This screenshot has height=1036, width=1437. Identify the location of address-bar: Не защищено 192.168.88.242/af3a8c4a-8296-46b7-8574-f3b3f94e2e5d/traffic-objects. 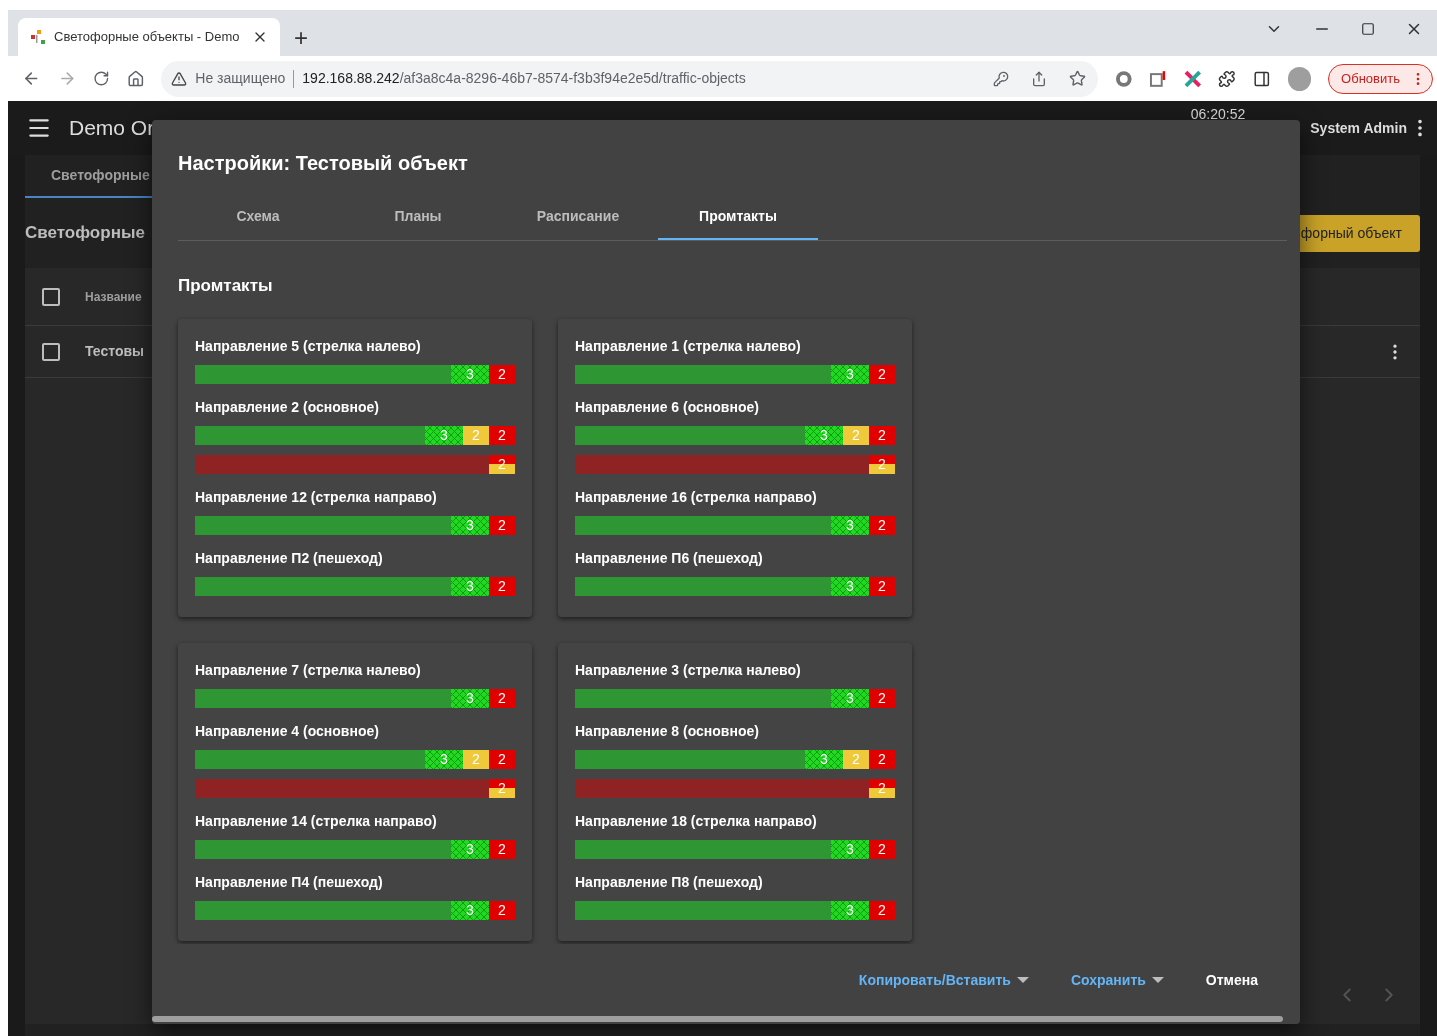
(629, 78).